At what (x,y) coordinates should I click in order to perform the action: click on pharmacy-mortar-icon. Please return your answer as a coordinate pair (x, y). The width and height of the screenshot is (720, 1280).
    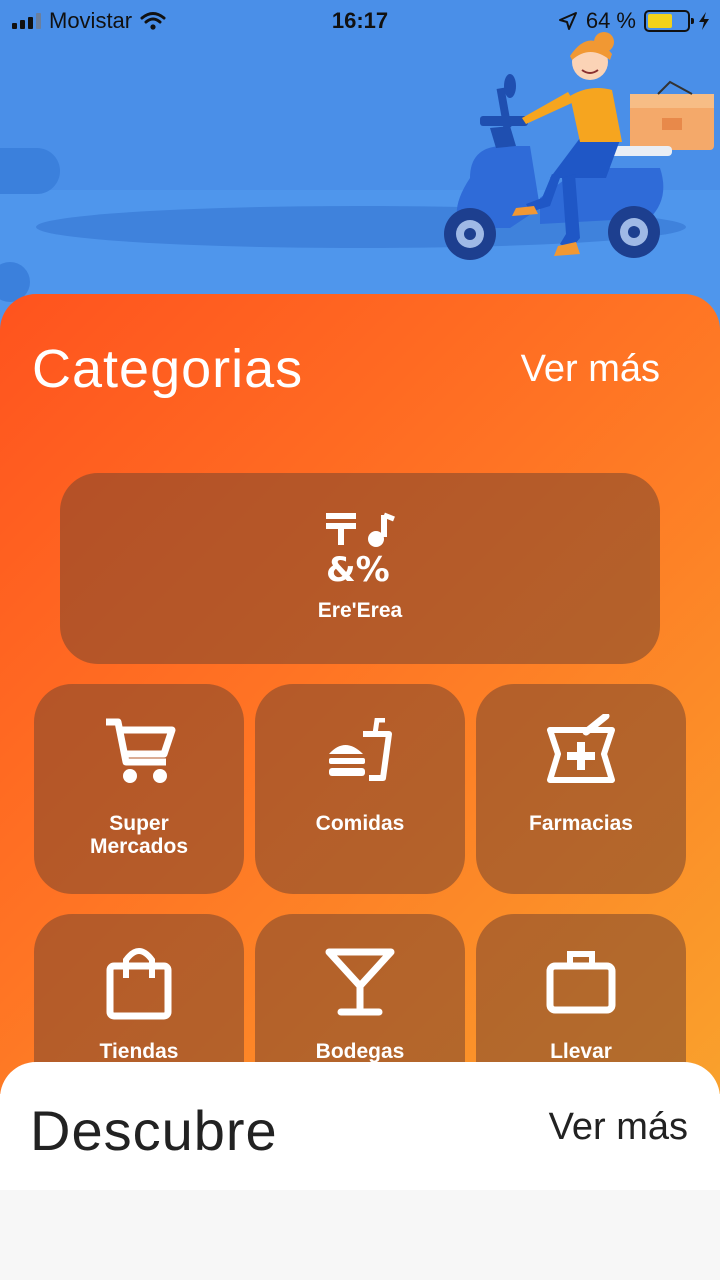
    Looking at the image, I should click on (581, 748).